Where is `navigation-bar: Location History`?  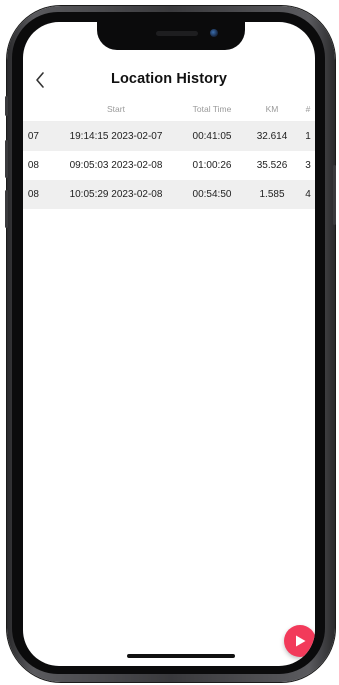
navigation-bar: Location History is located at coordinates (169, 80).